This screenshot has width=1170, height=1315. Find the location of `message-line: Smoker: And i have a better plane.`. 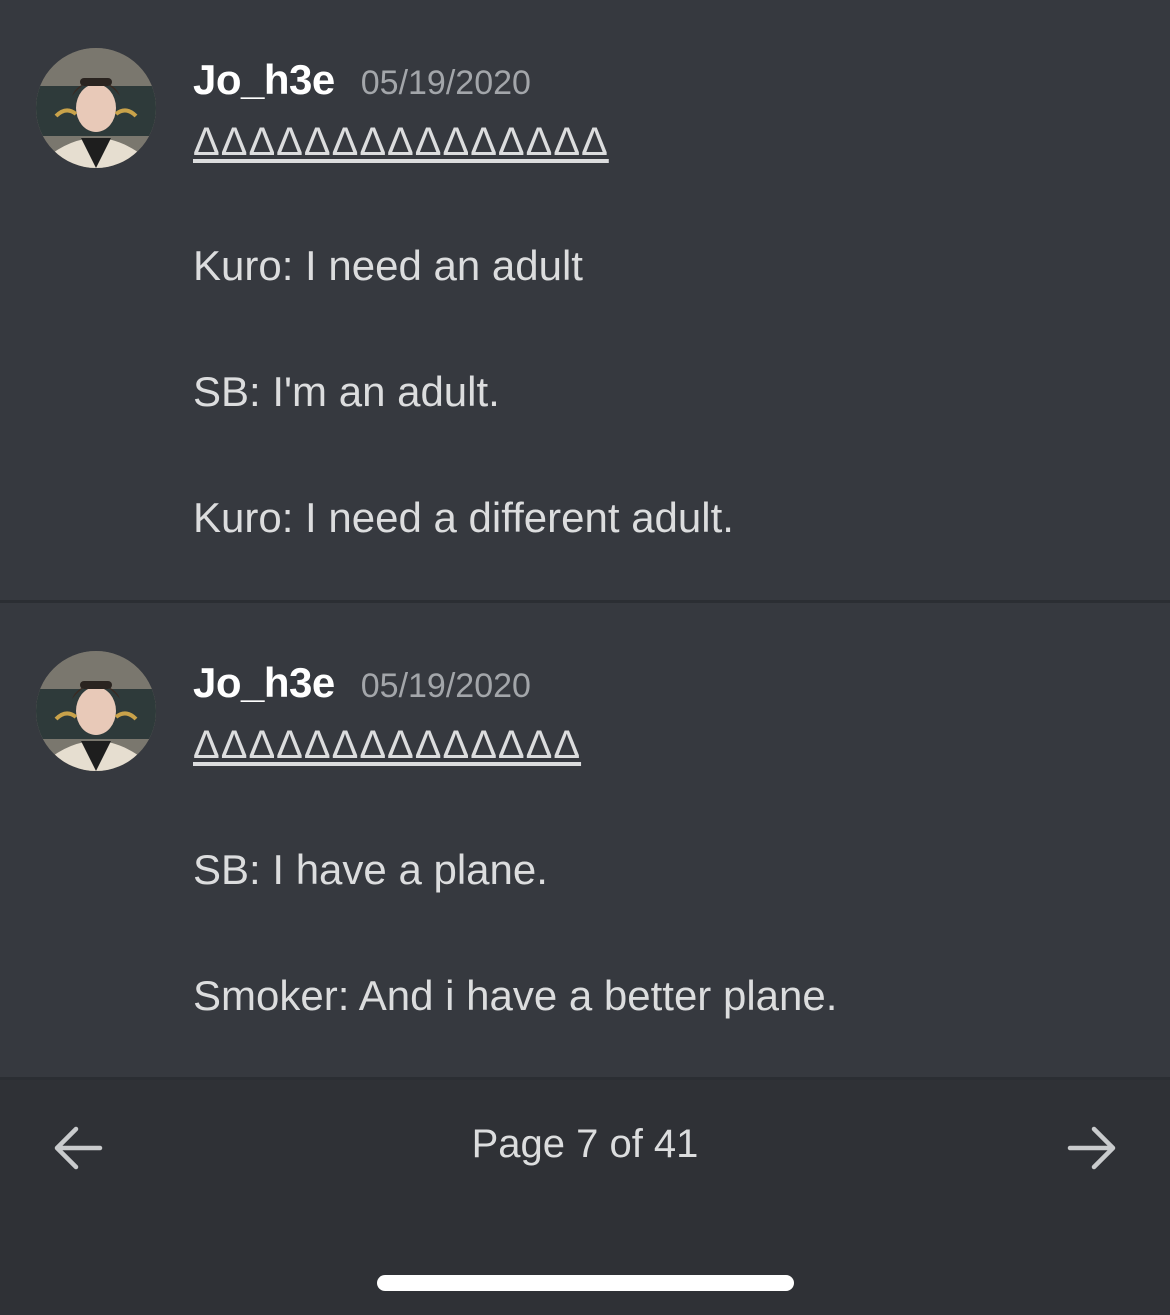

message-line: Smoker: And i have a better plane. is located at coordinates (515, 995).